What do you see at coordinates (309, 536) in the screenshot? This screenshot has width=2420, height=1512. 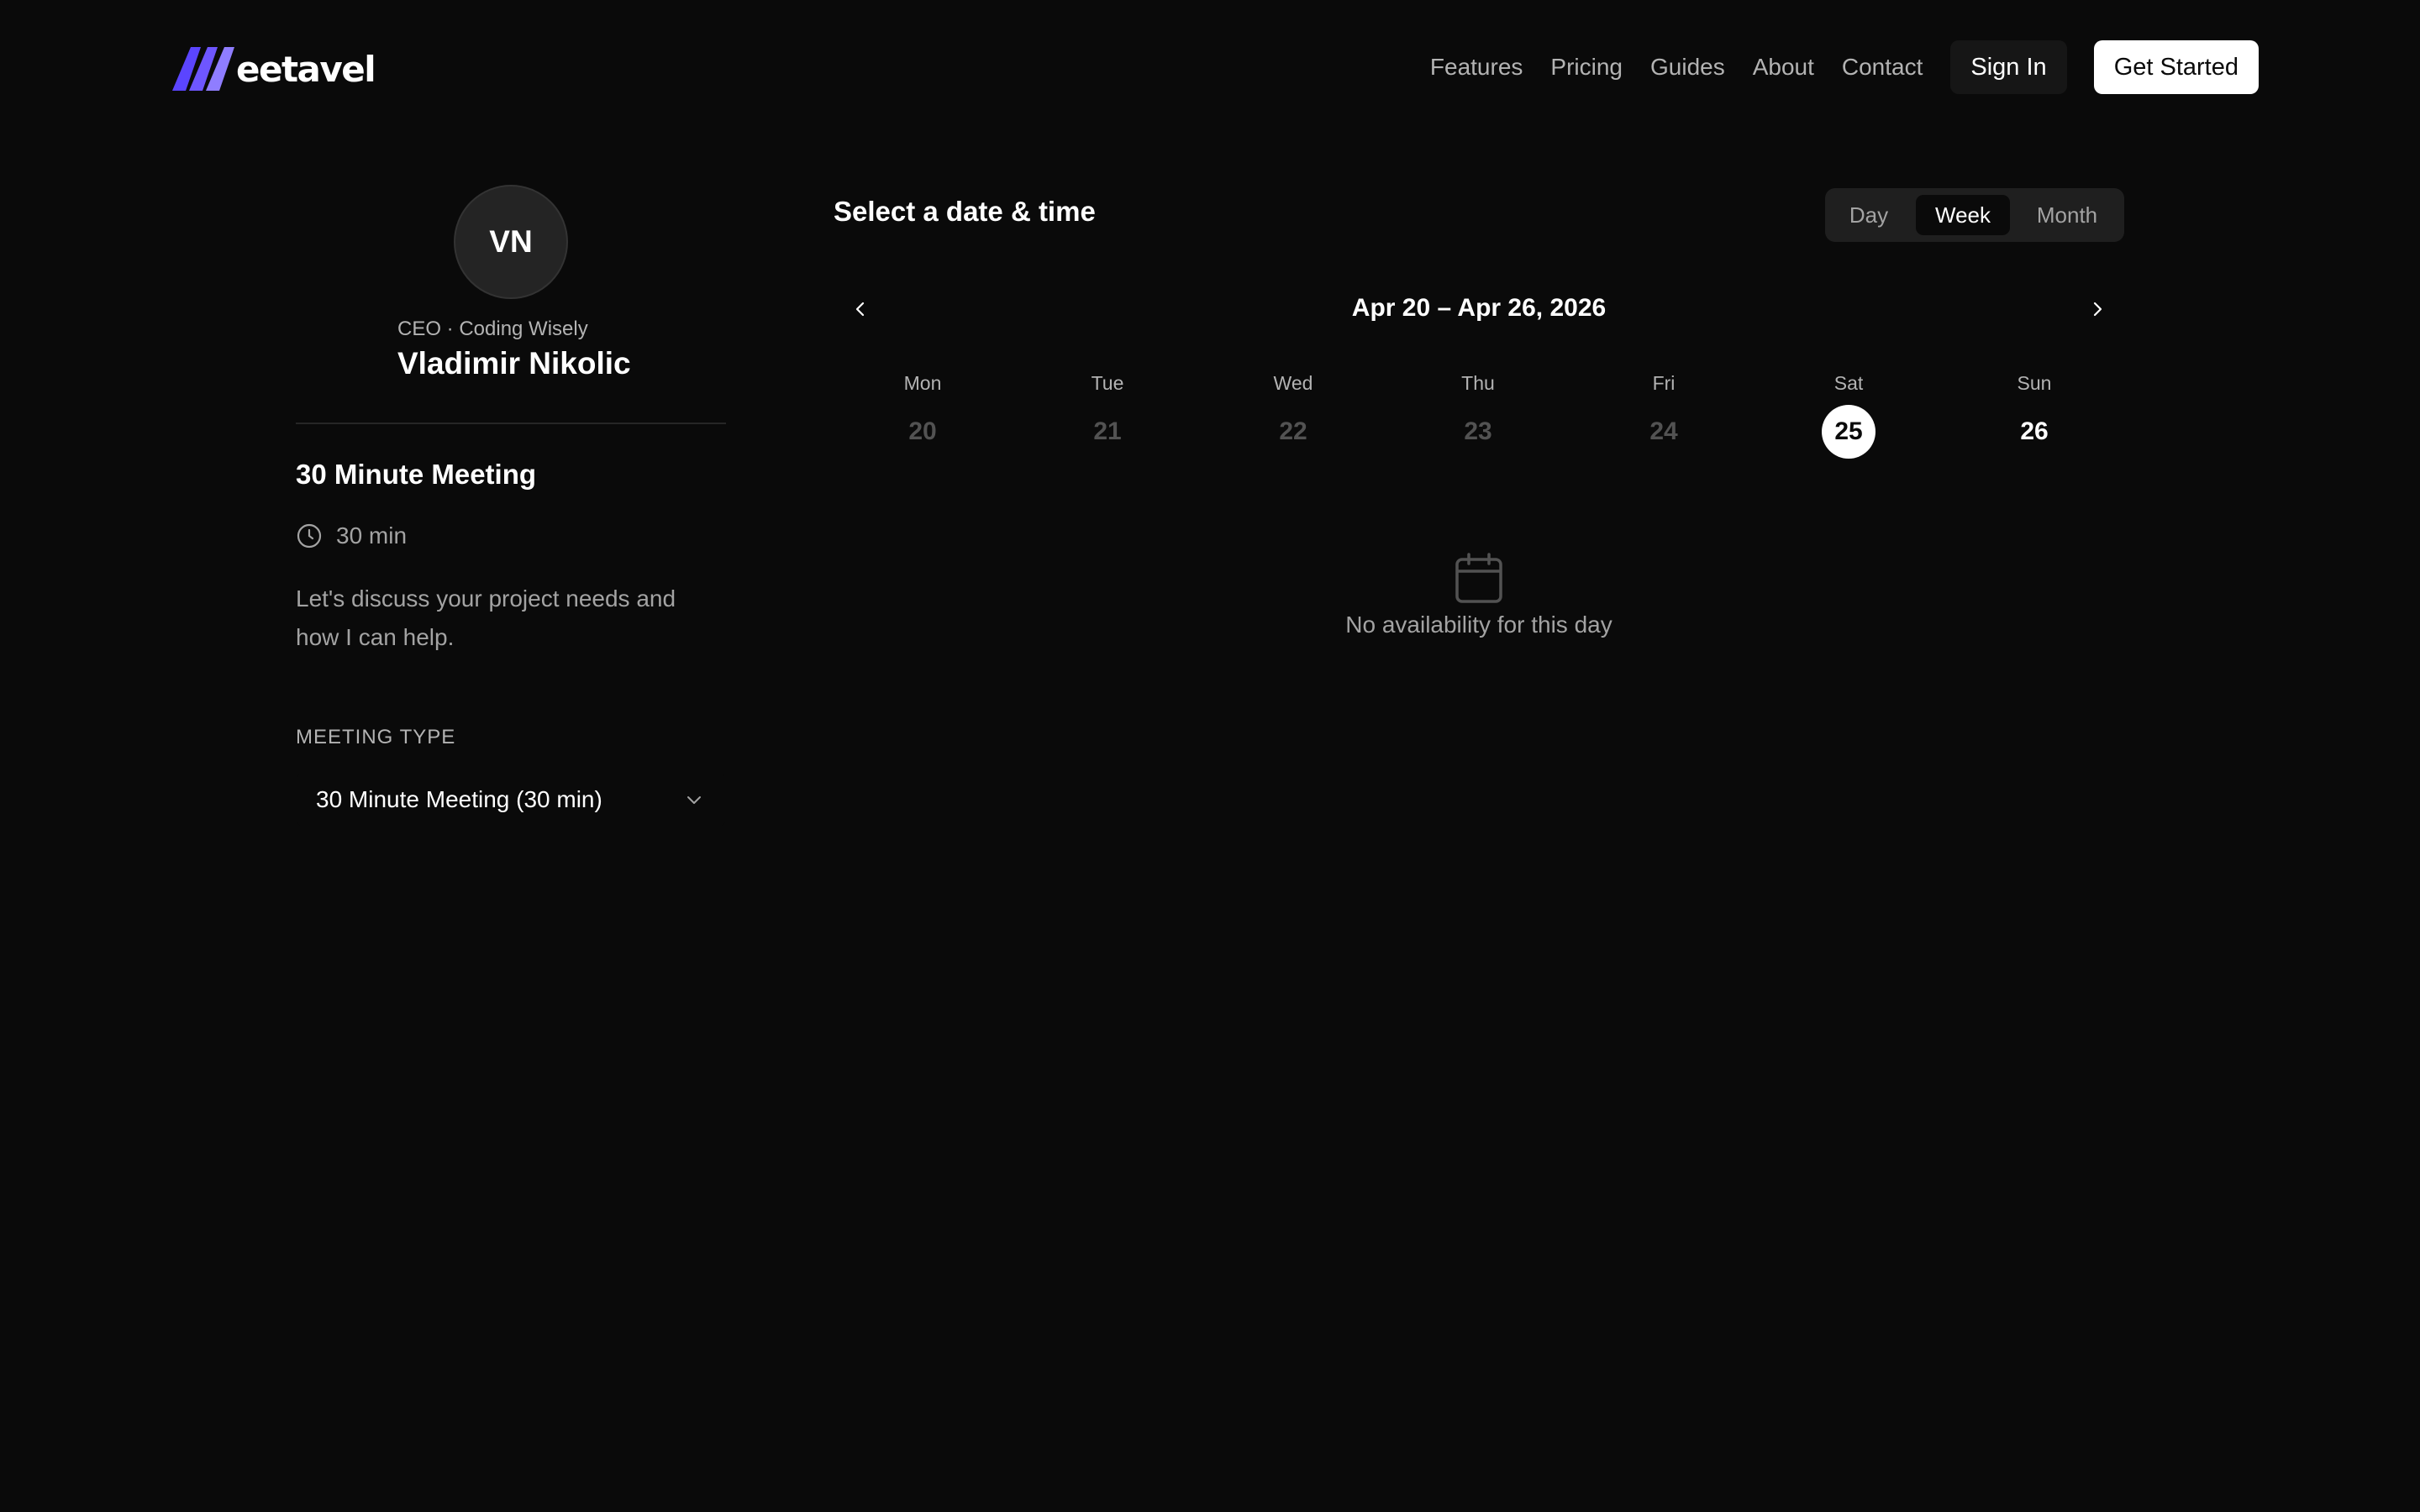 I see `clock-icon` at bounding box center [309, 536].